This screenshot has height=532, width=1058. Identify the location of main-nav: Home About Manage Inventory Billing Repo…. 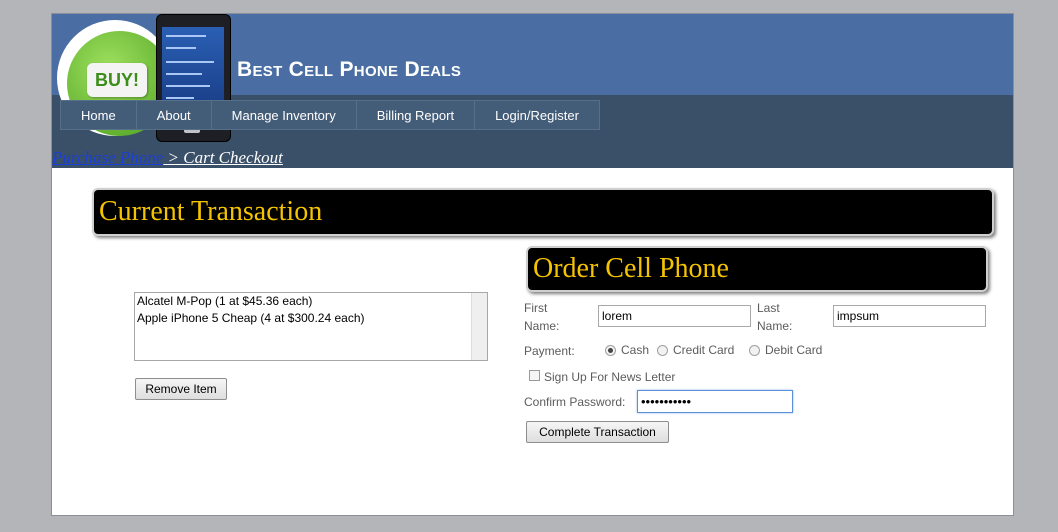
(330, 115).